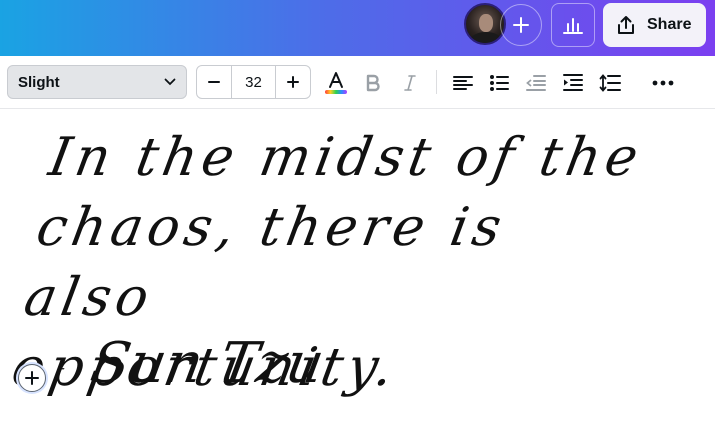 The width and height of the screenshot is (715, 431). I want to click on add-element-button, so click(32, 378).